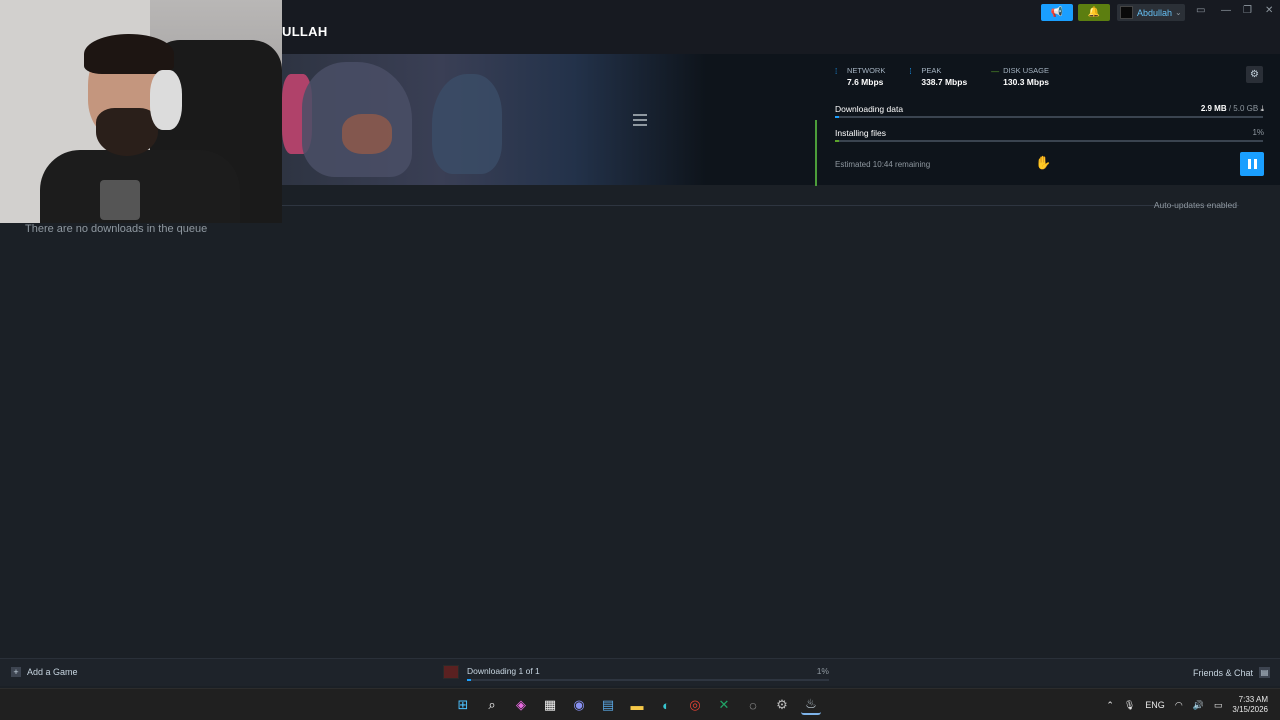 This screenshot has height=720, width=1280. What do you see at coordinates (1020, 76) in the screenshot?
I see `stat-disk-usage: — DISK USAGE 130.3 Mbps` at bounding box center [1020, 76].